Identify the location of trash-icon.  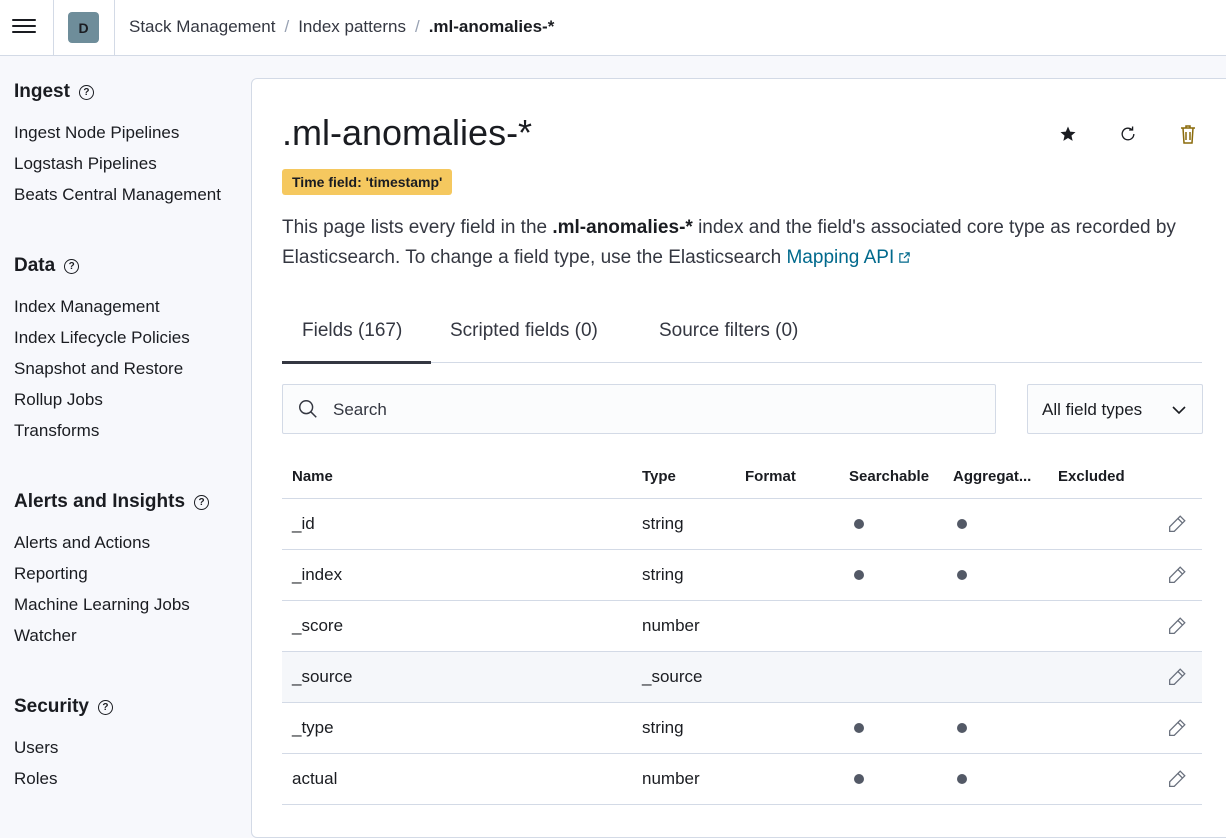
(1188, 134).